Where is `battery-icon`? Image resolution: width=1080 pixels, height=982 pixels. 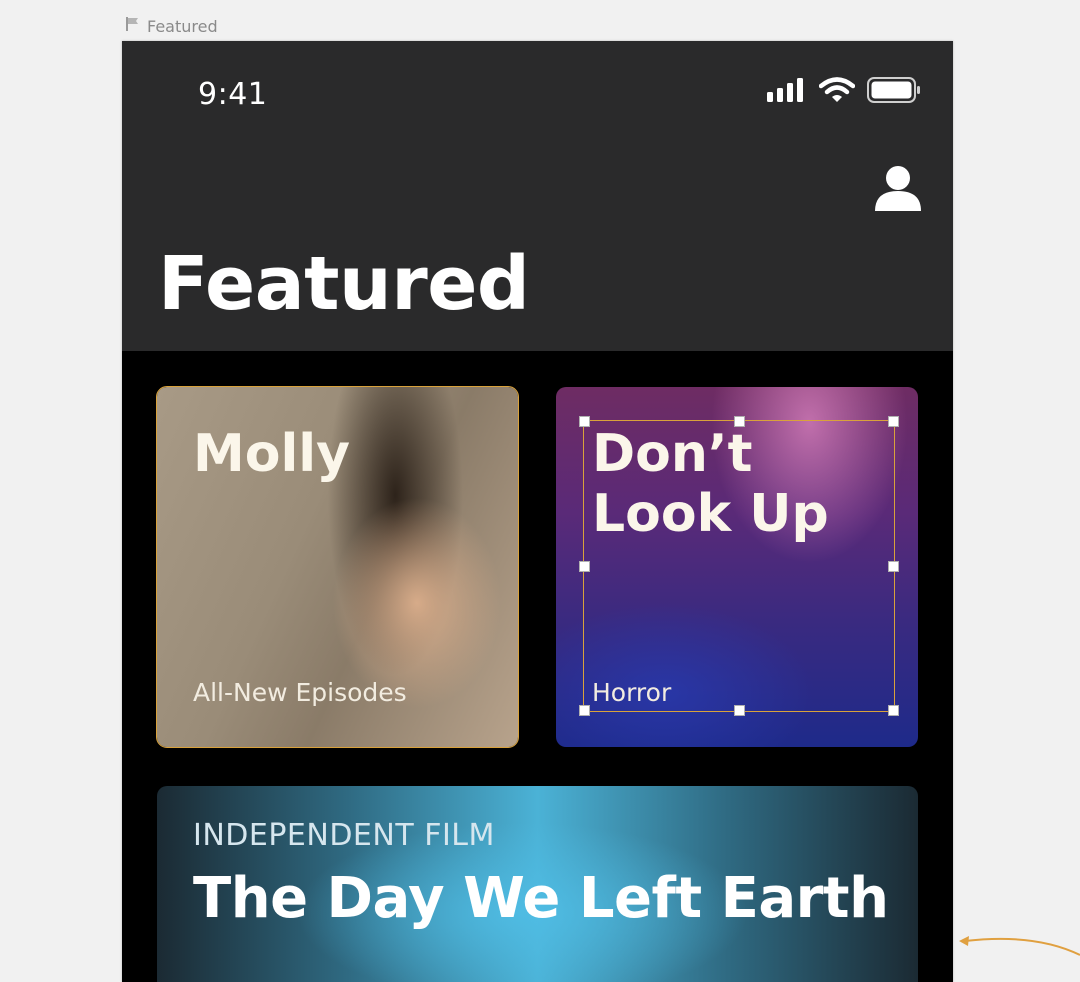
battery-icon is located at coordinates (894, 92).